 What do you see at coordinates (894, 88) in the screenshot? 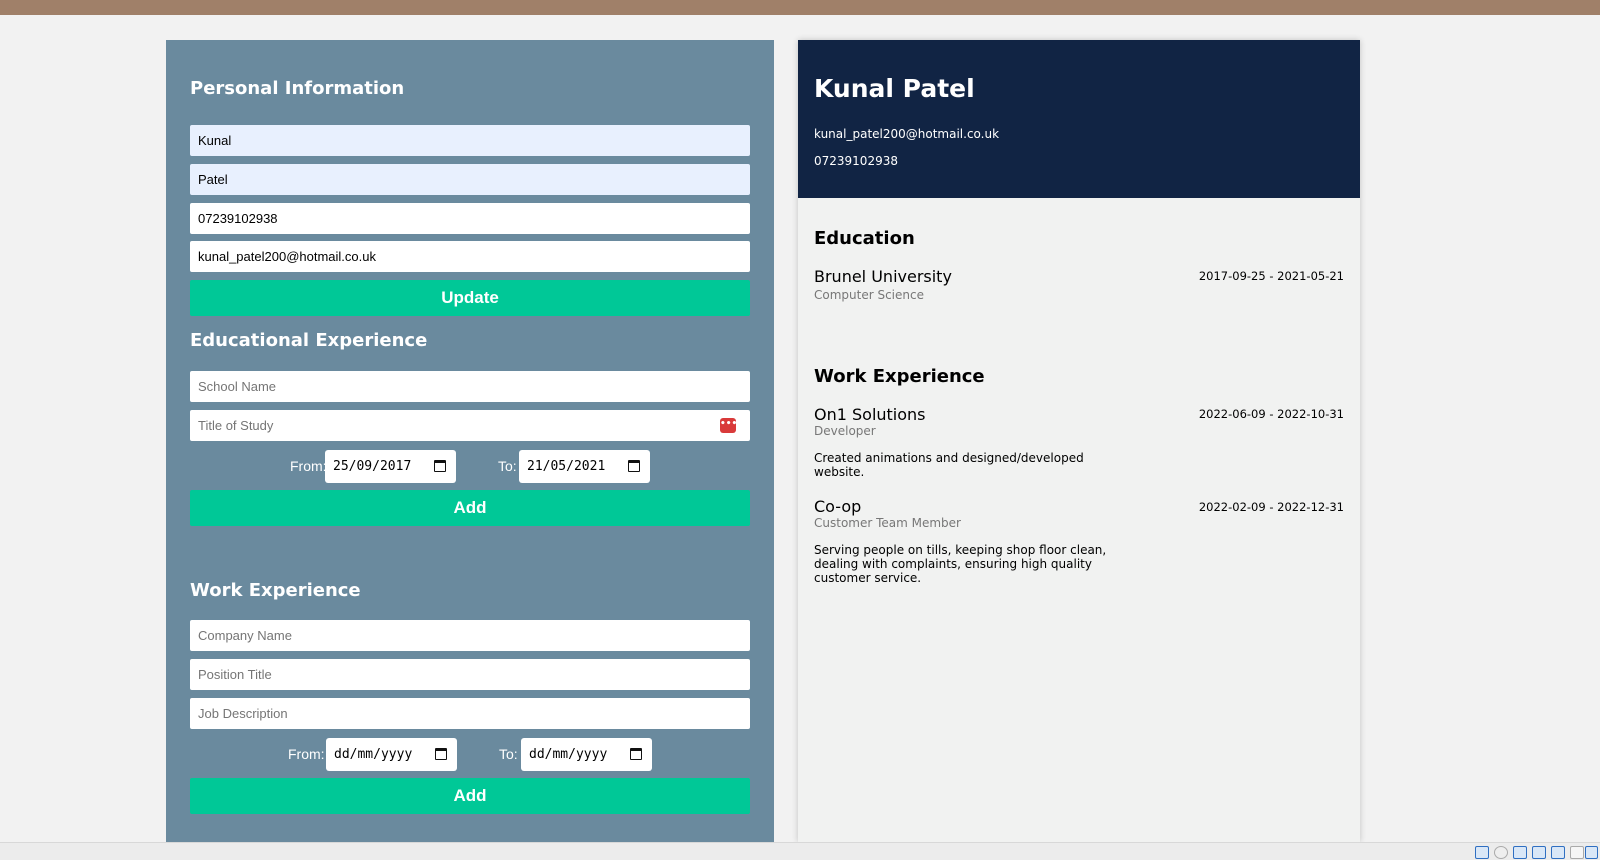
I see `cv-name: Kunal Patel` at bounding box center [894, 88].